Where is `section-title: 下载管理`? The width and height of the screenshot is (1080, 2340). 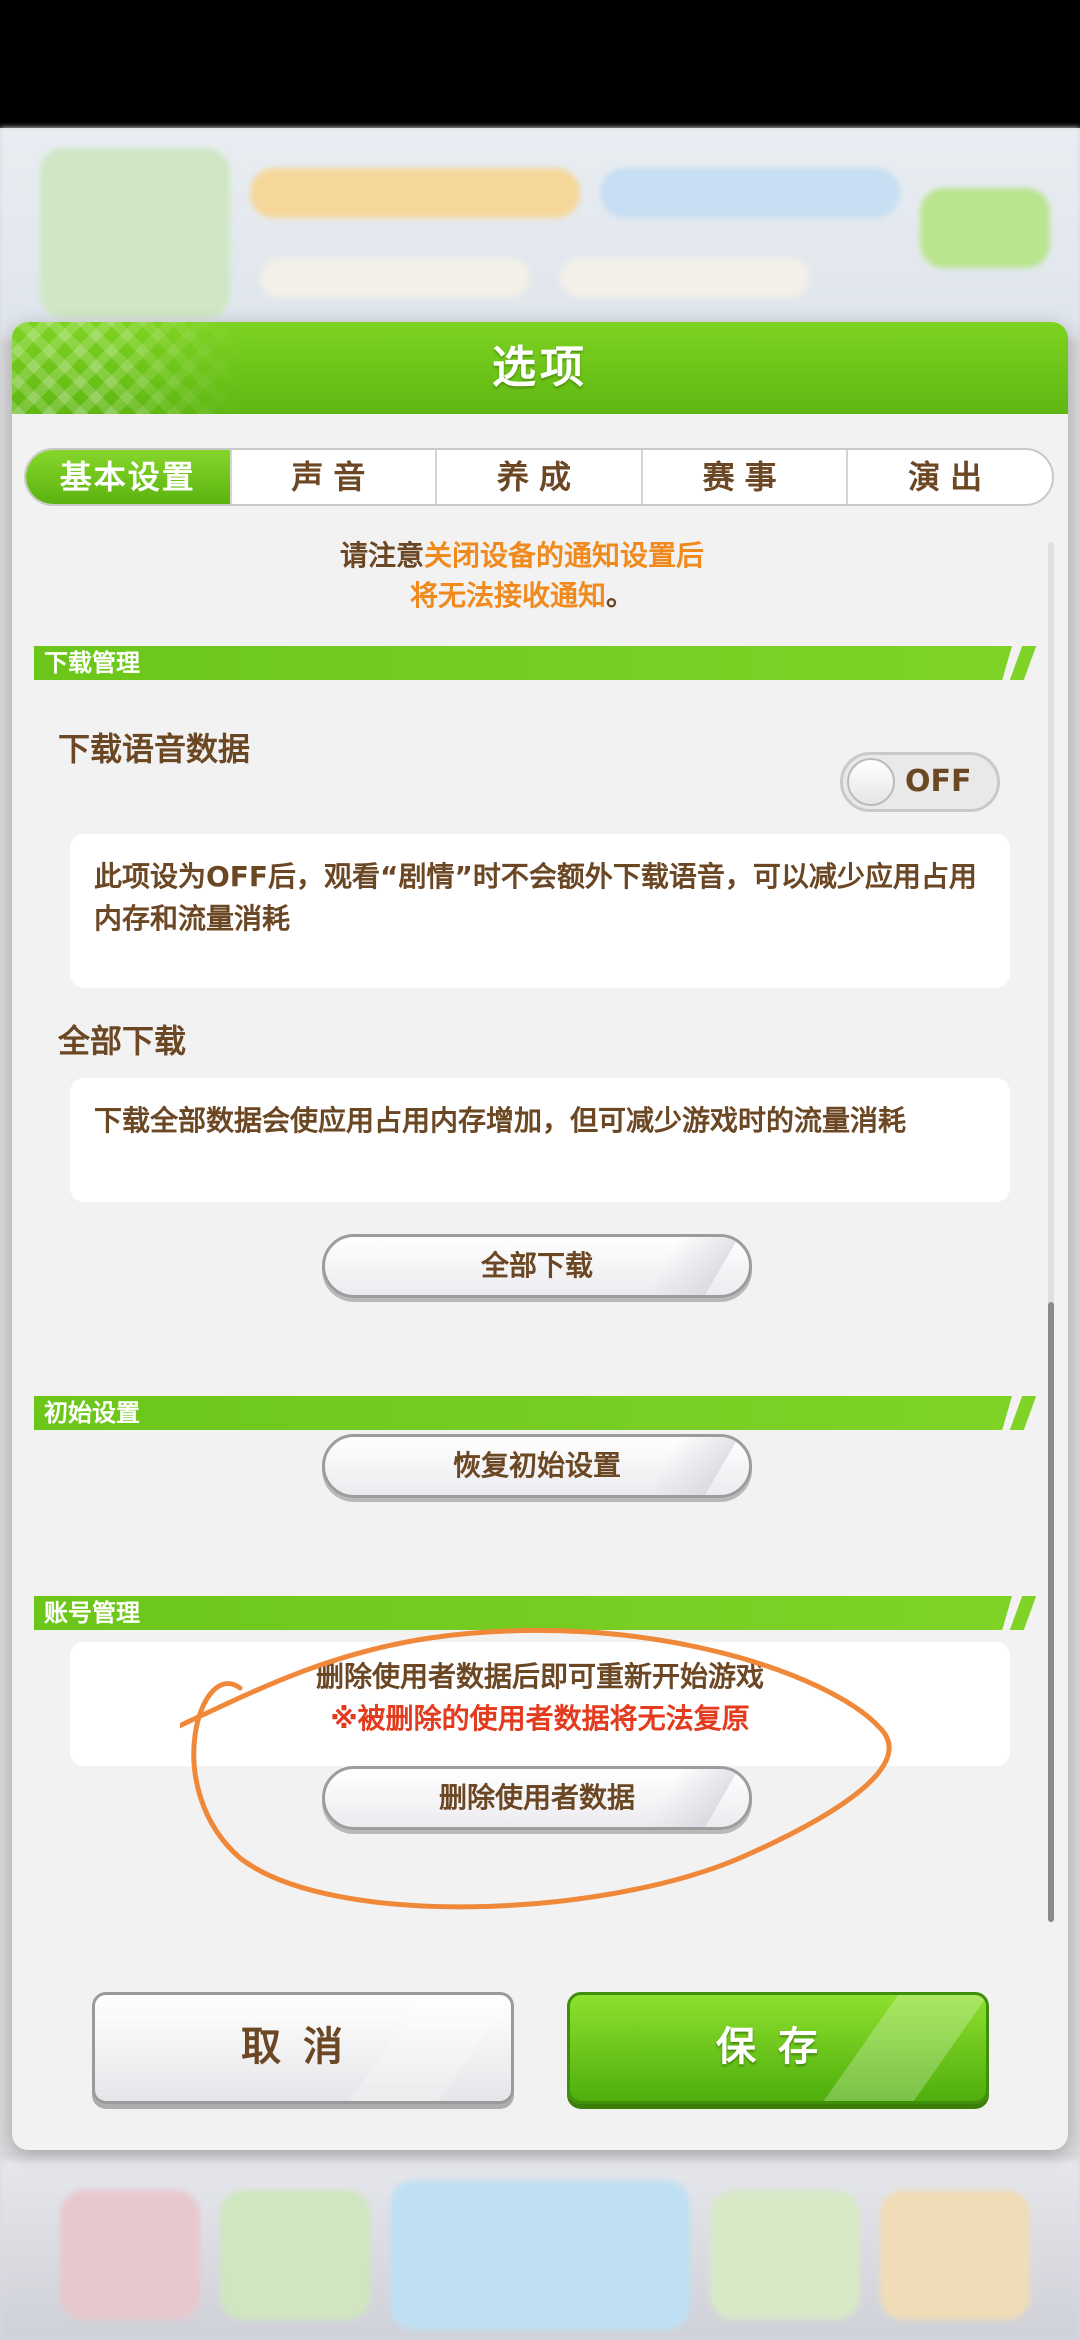
section-title: 下载管理 is located at coordinates (92, 663).